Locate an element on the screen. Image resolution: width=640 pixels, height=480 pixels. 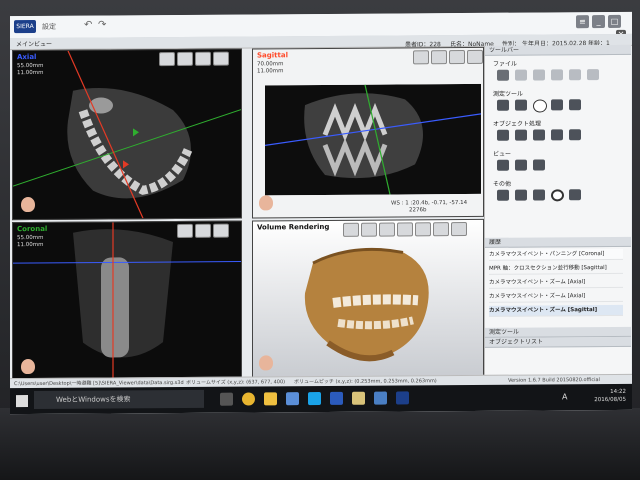
export-icon is located at coordinates (557, 75).